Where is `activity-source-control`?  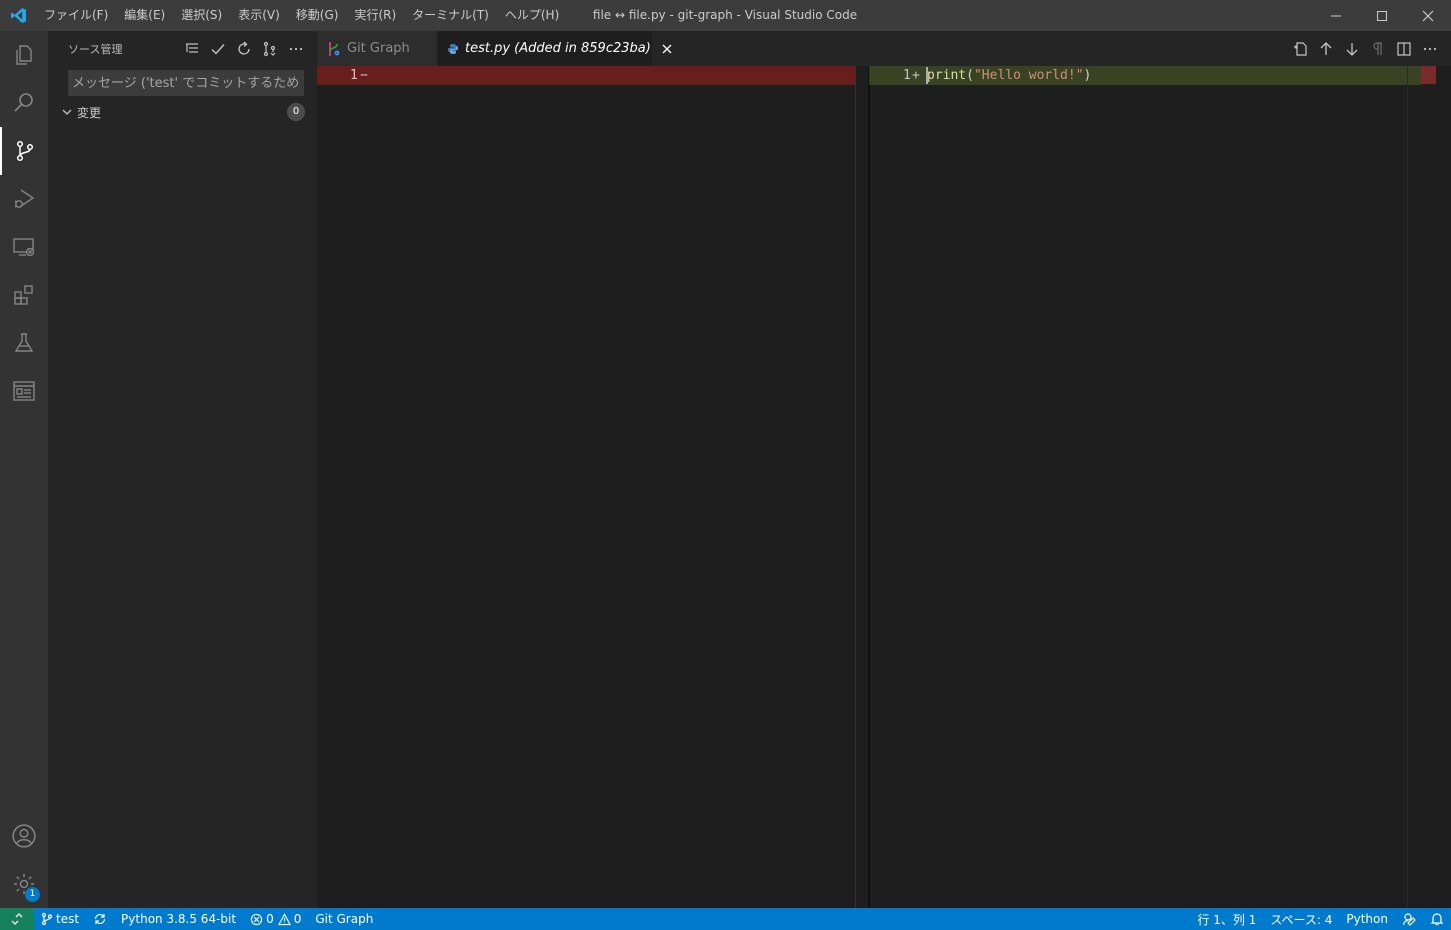
activity-source-control is located at coordinates (24, 151).